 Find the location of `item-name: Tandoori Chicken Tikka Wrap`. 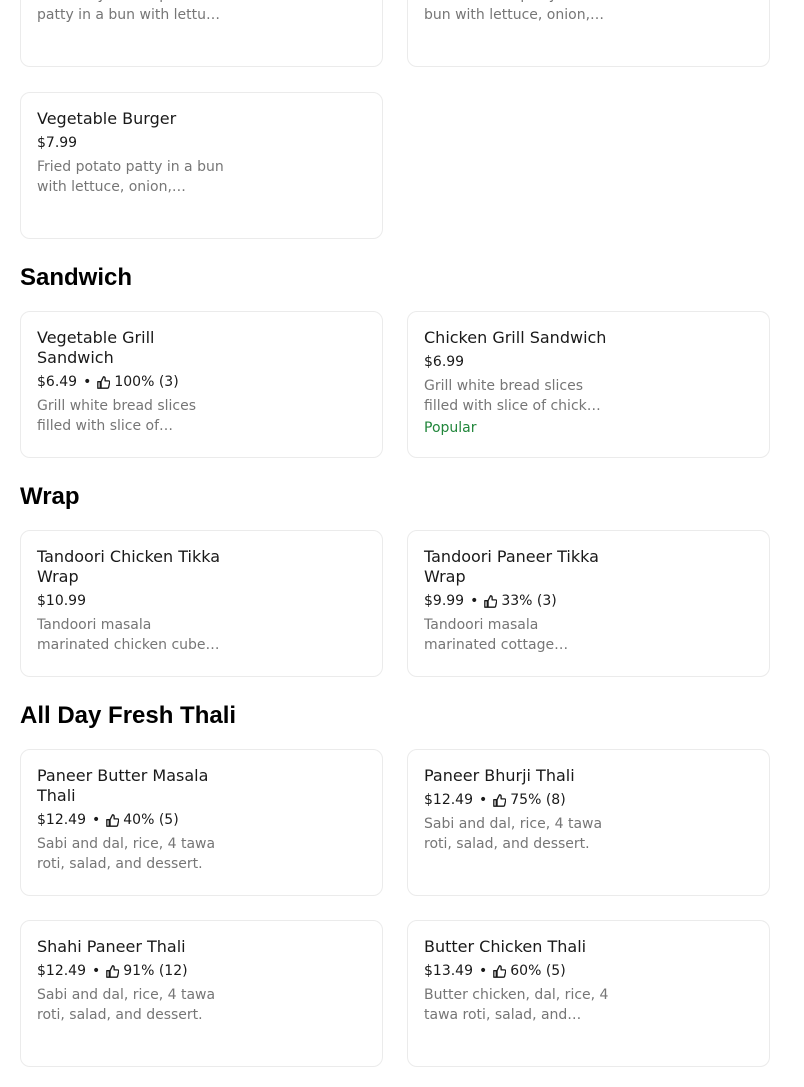

item-name: Tandoori Chicken Tikka Wrap is located at coordinates (129, 566).